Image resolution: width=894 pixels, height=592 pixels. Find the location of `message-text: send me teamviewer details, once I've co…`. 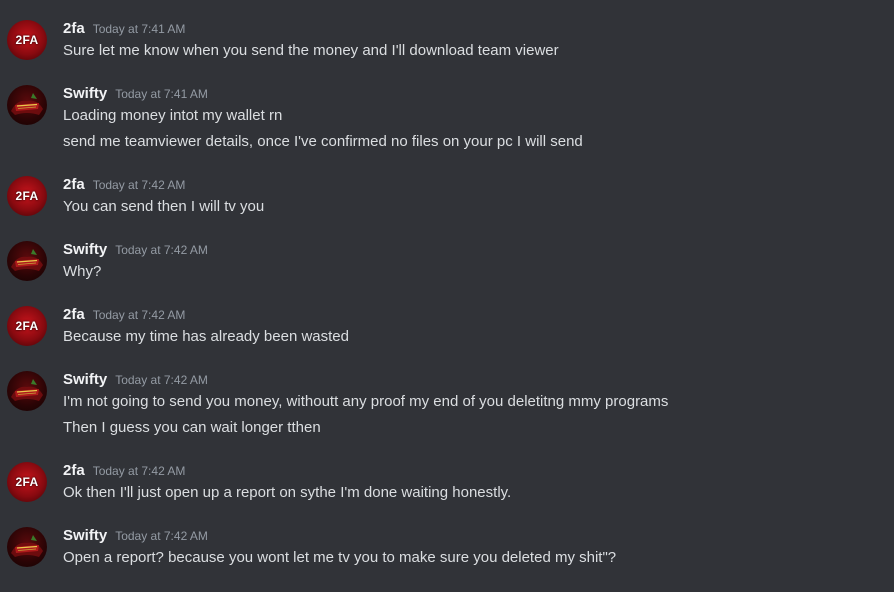

message-text: send me teamviewer details, once I've co… is located at coordinates (323, 141).